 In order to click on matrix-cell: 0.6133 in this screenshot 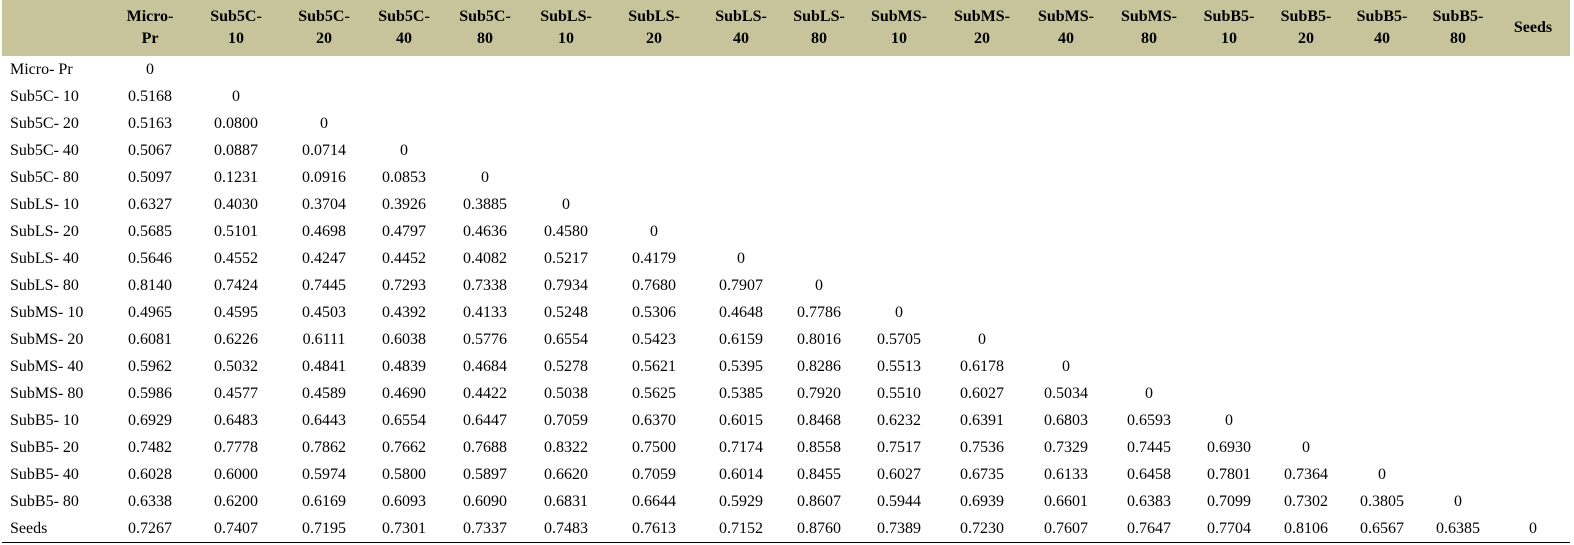, I will do `click(1066, 474)`.